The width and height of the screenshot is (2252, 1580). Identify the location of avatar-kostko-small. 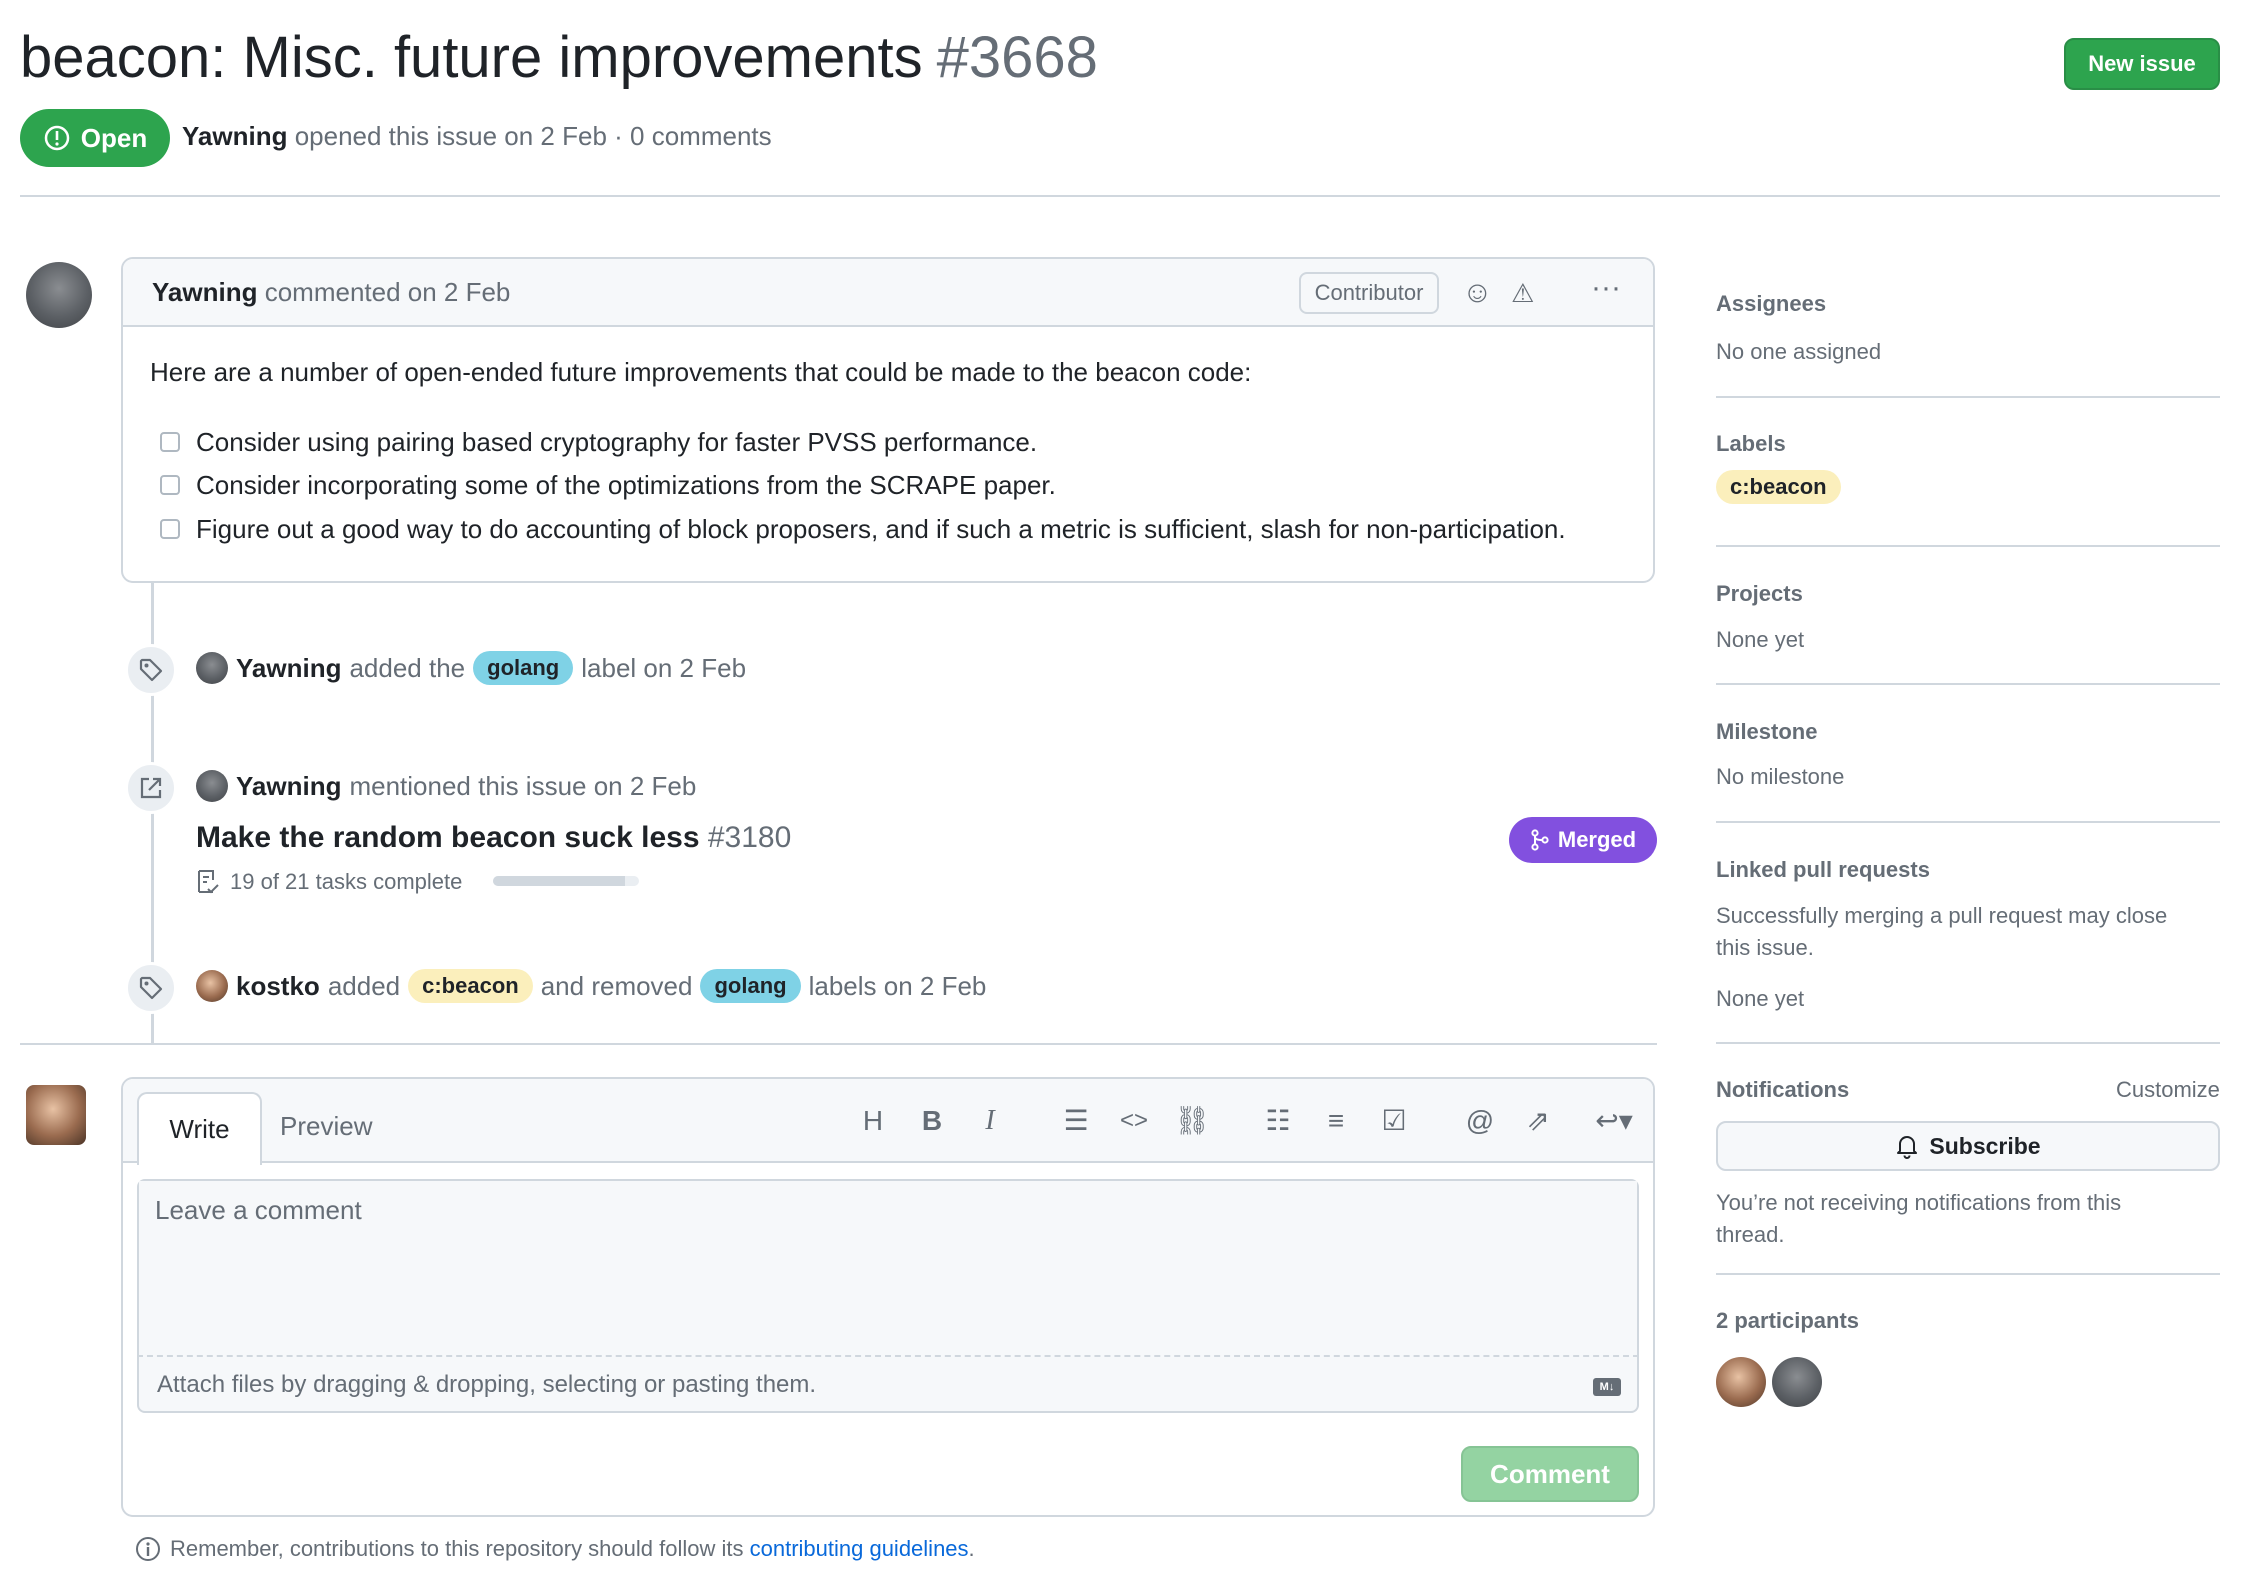
(212, 986).